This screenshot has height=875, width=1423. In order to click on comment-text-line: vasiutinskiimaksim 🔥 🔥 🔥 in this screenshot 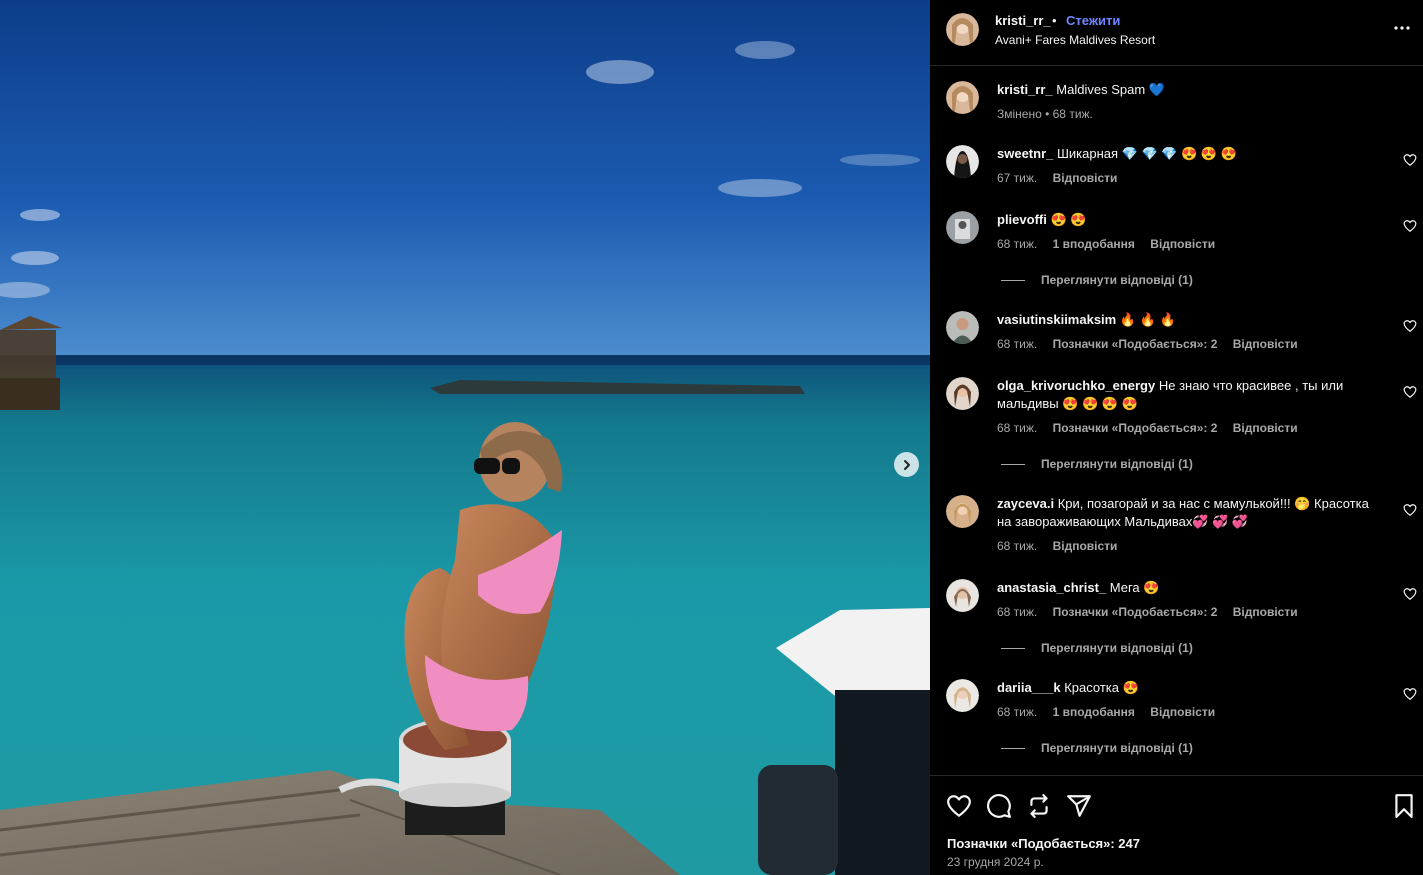, I will do `click(1189, 320)`.